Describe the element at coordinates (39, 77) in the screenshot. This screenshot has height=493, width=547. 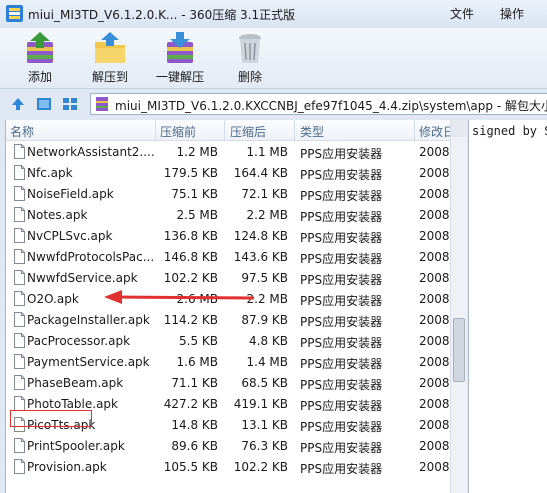
I see `add-label: 添加` at that location.